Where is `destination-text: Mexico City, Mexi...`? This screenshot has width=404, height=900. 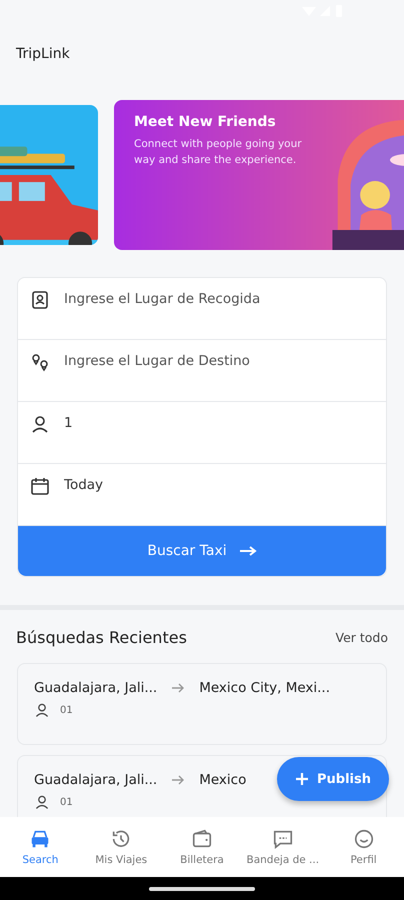 destination-text: Mexico City, Mexi... is located at coordinates (264, 688).